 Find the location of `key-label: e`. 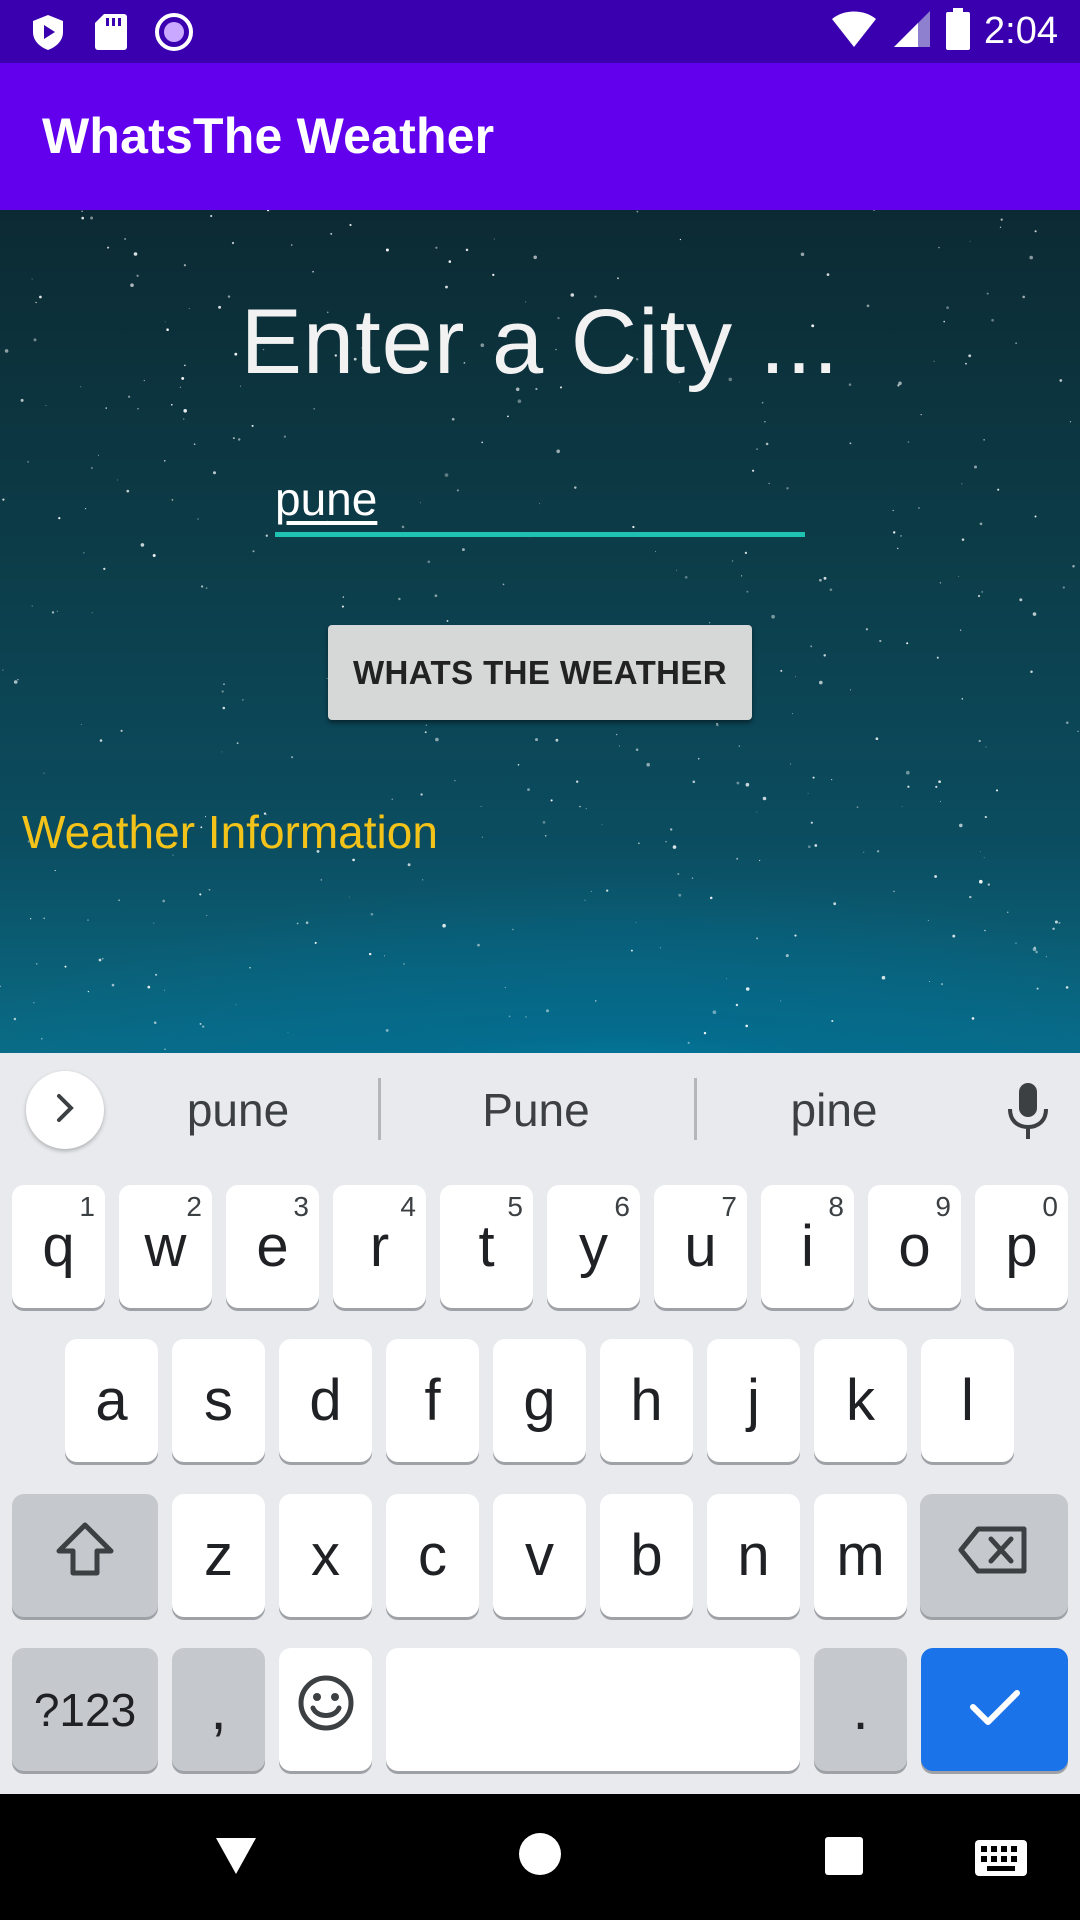

key-label: e is located at coordinates (272, 1246).